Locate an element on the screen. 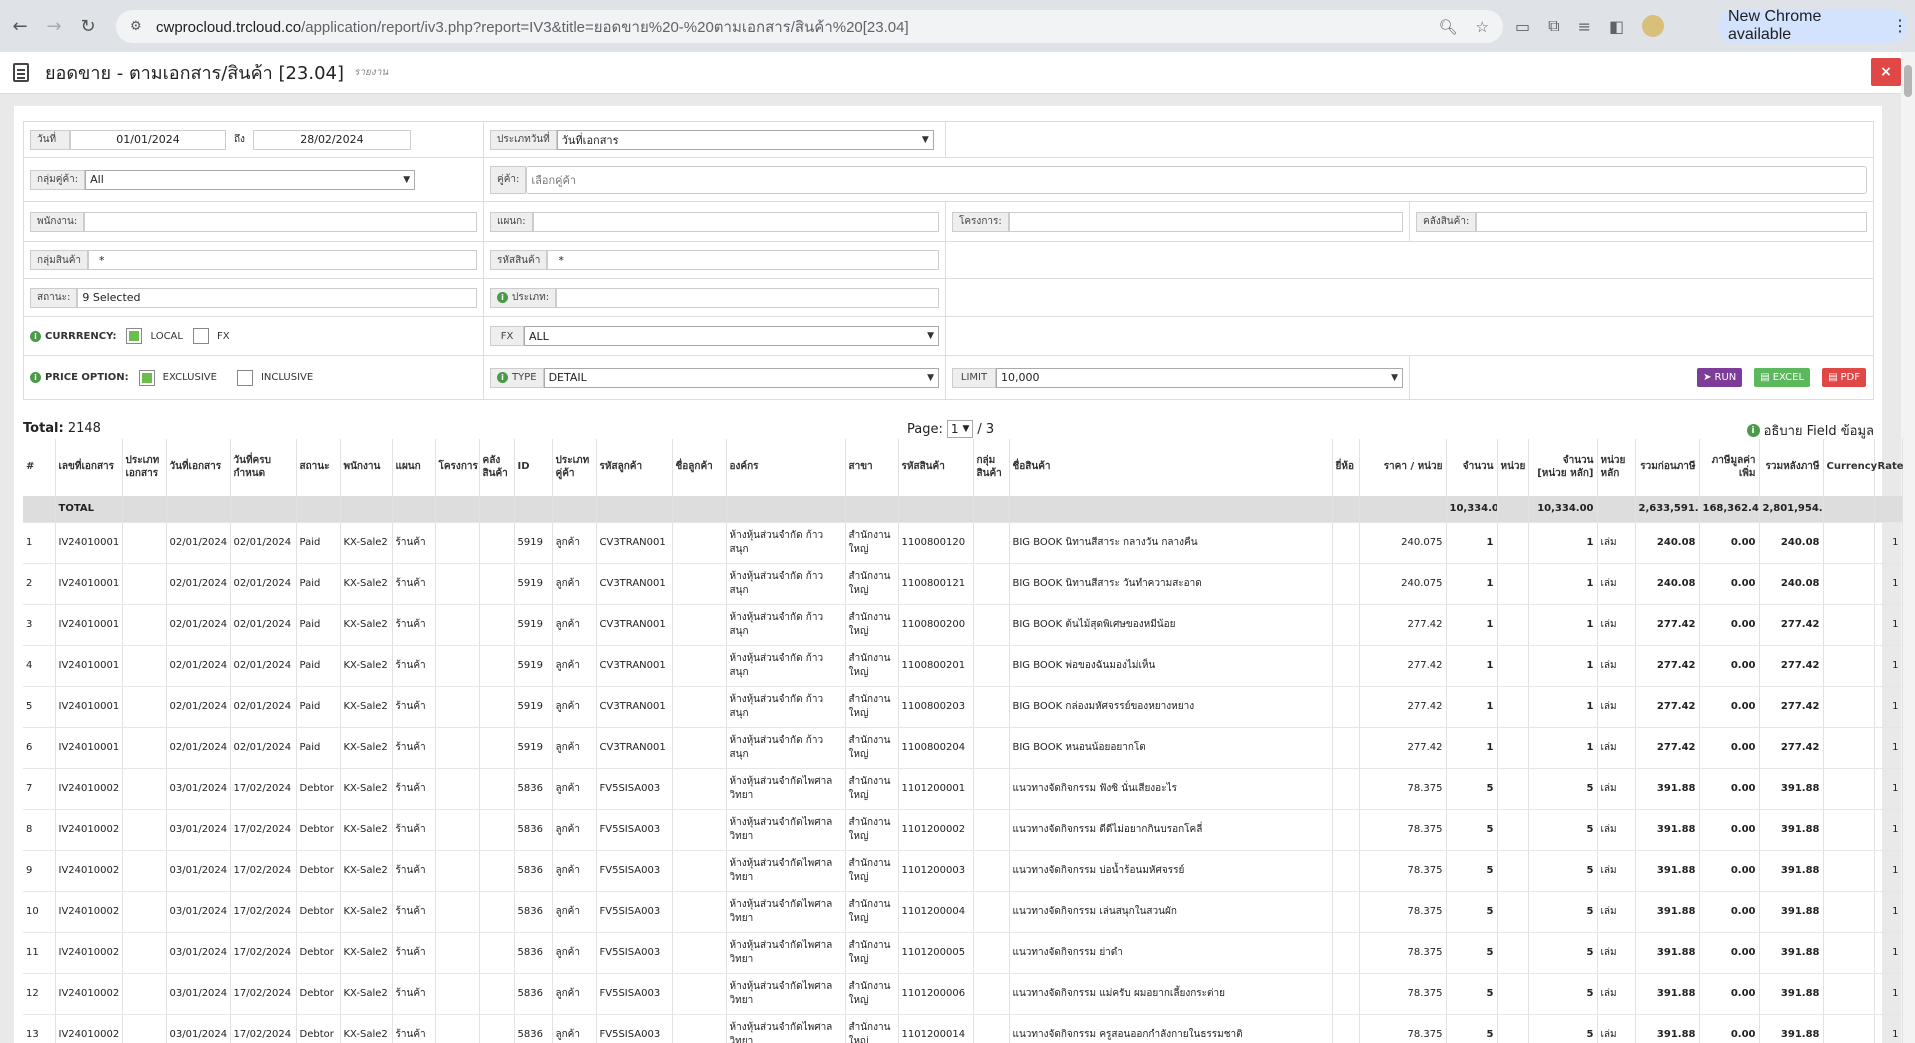  column-header: สาขา is located at coordinates (872, 467).